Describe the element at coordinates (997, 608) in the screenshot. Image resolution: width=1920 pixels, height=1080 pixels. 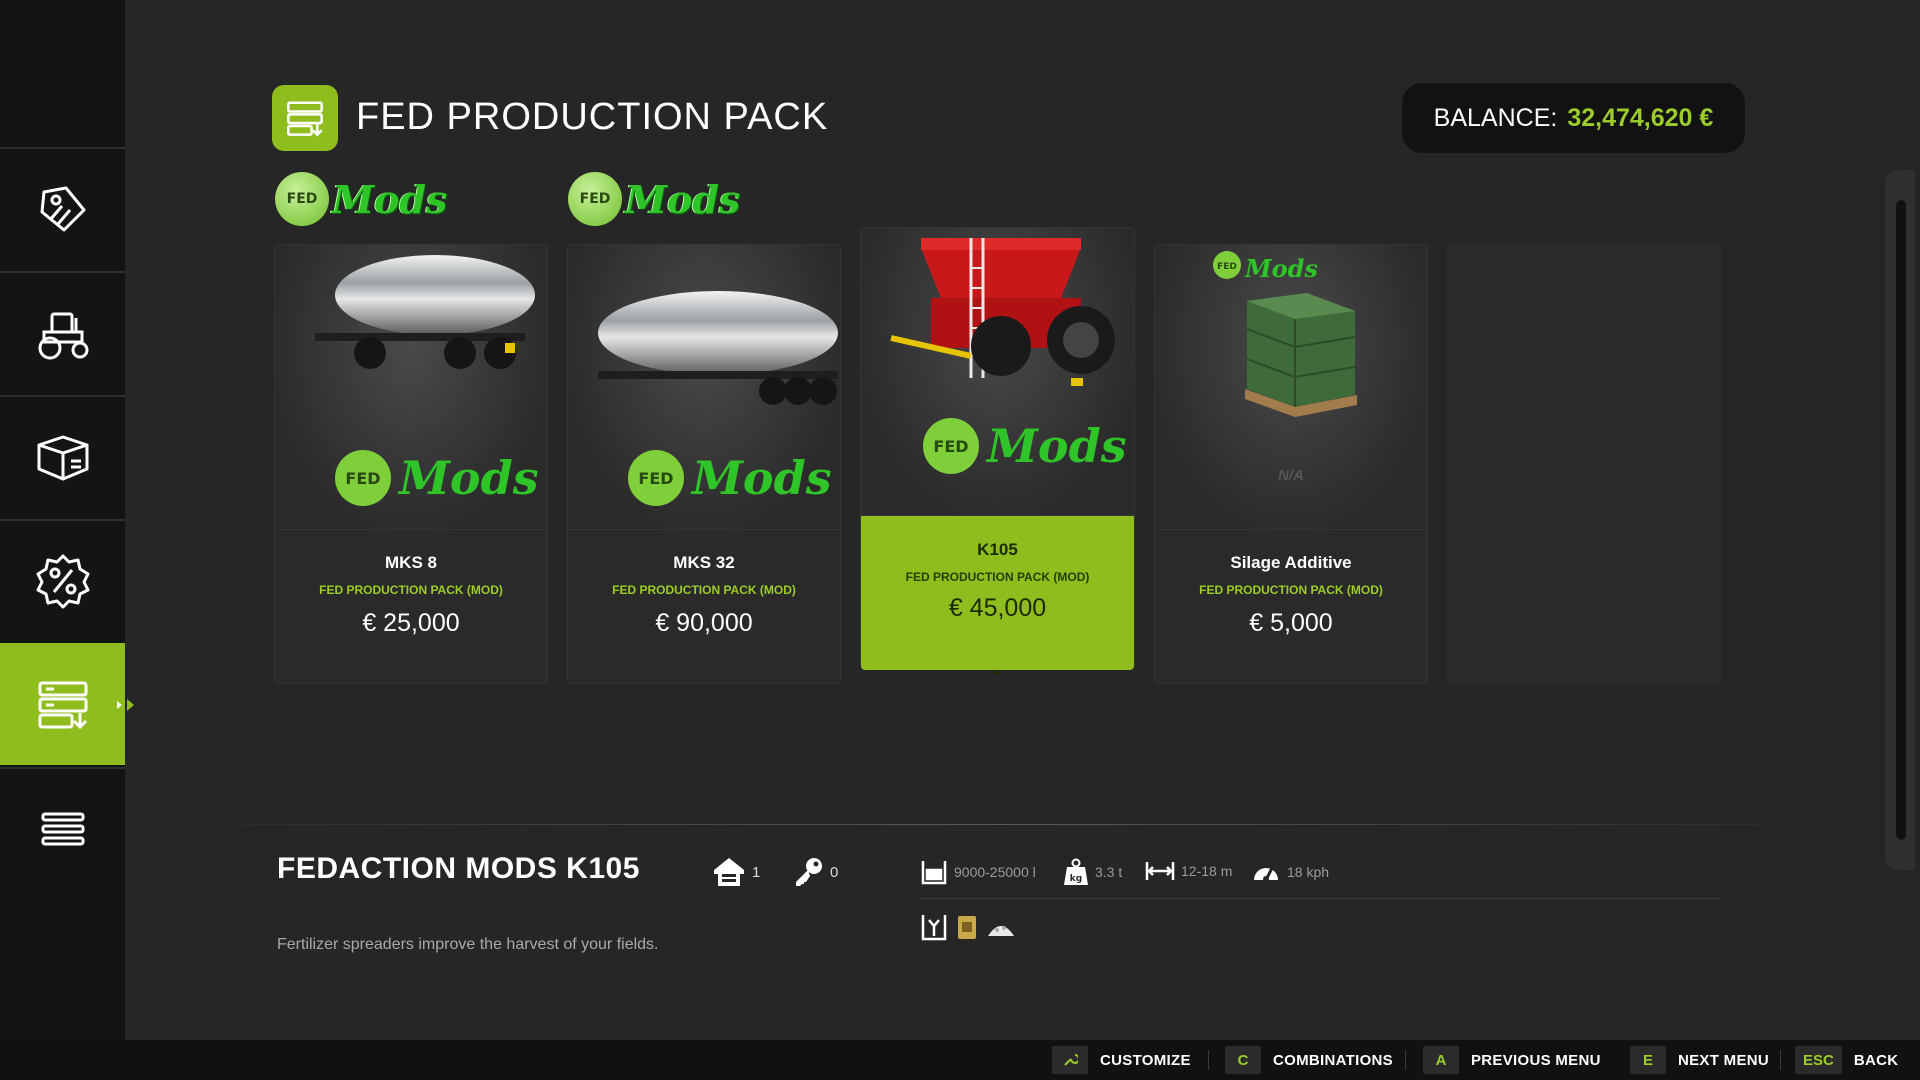
I see `product-price: € 45,000` at that location.